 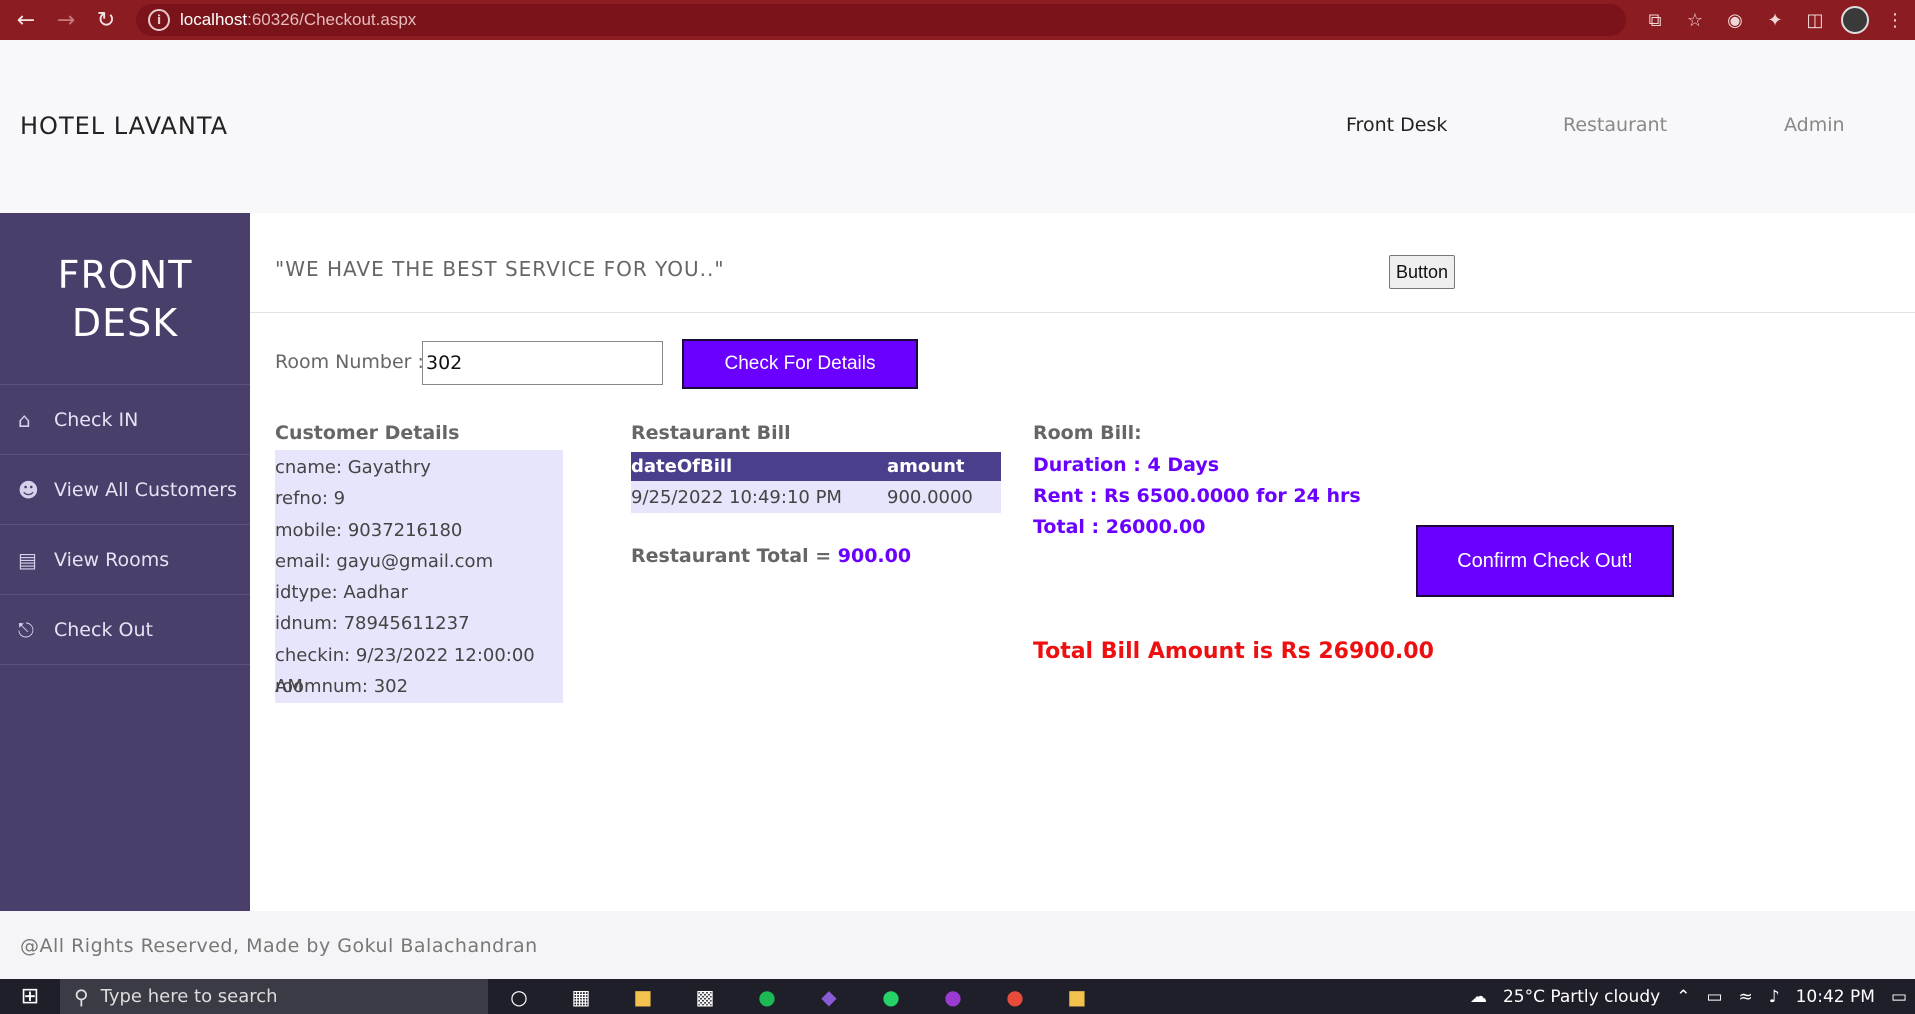 What do you see at coordinates (1735, 20) in the screenshot?
I see `camera-icon: ◉` at bounding box center [1735, 20].